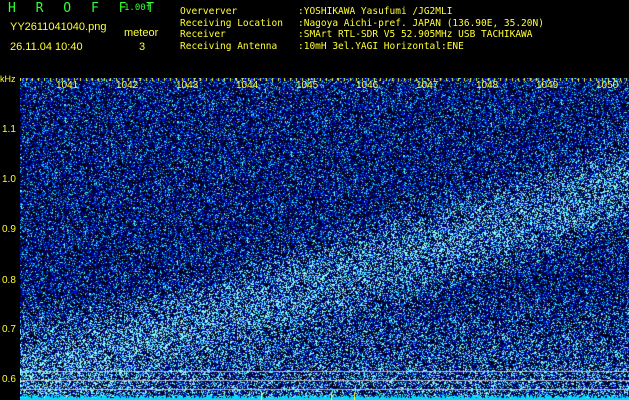 The height and width of the screenshot is (400, 629). Describe the element at coordinates (427, 85) in the screenshot. I see `x-tick-label: 1047` at that location.